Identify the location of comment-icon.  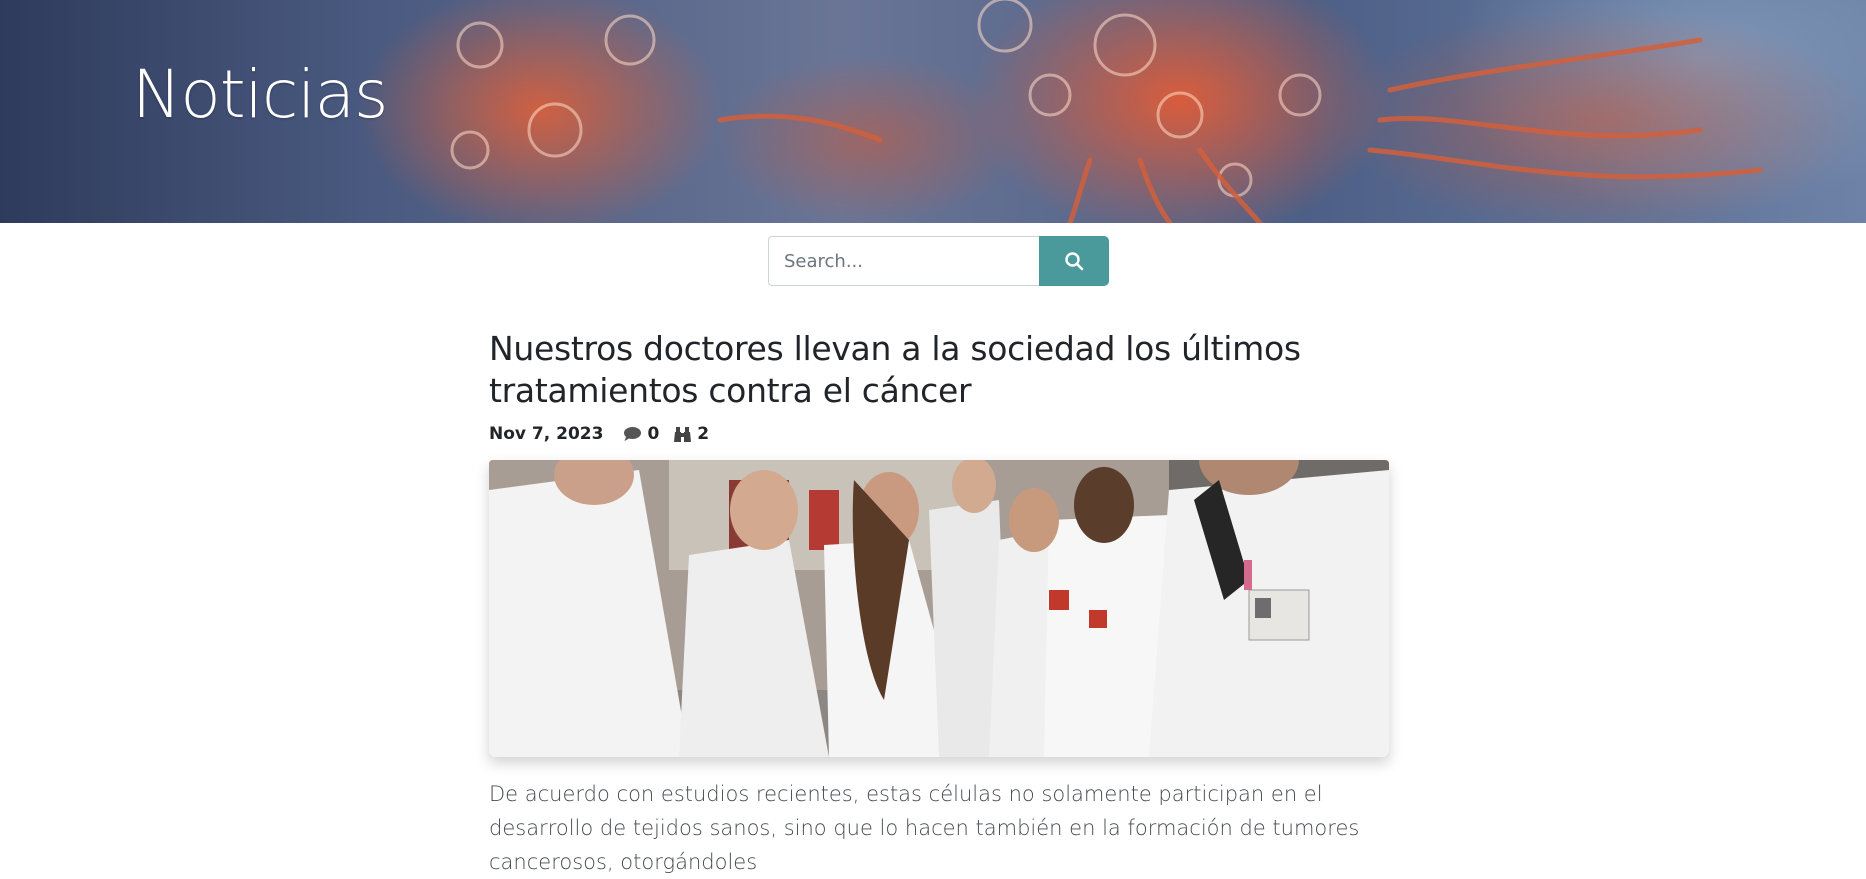
(633, 434).